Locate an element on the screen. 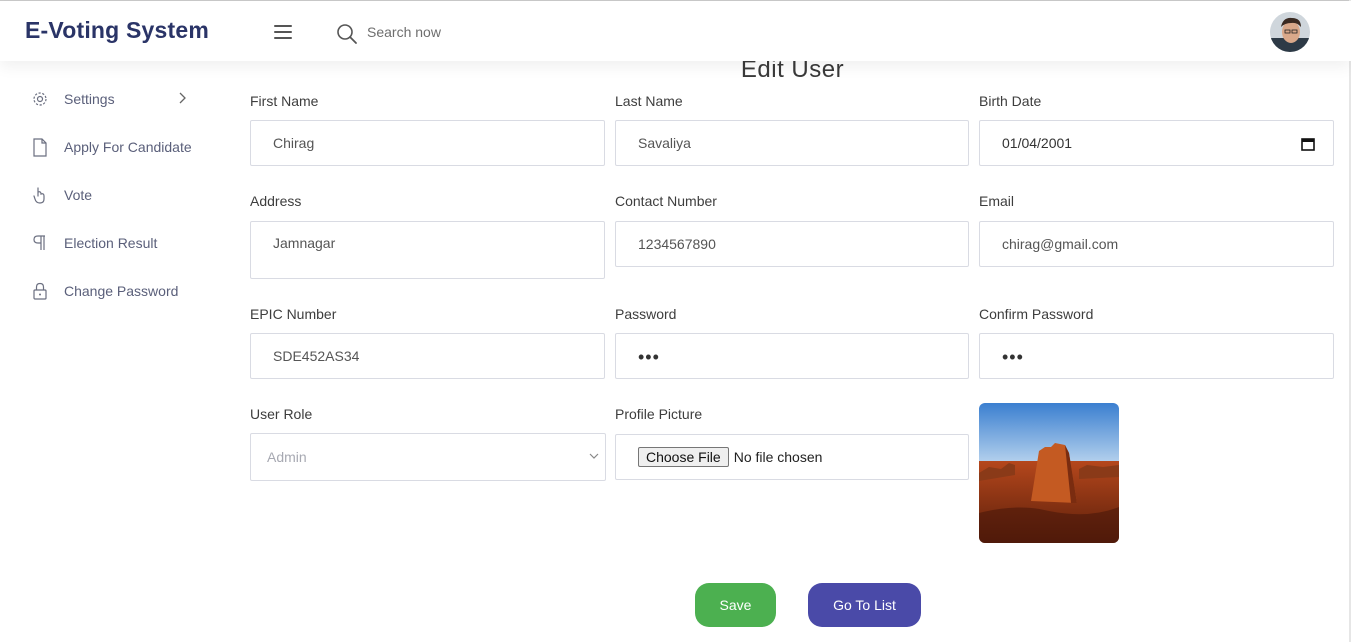 Image resolution: width=1351 pixels, height=642 pixels. choose-file-button: Choose File is located at coordinates (683, 457).